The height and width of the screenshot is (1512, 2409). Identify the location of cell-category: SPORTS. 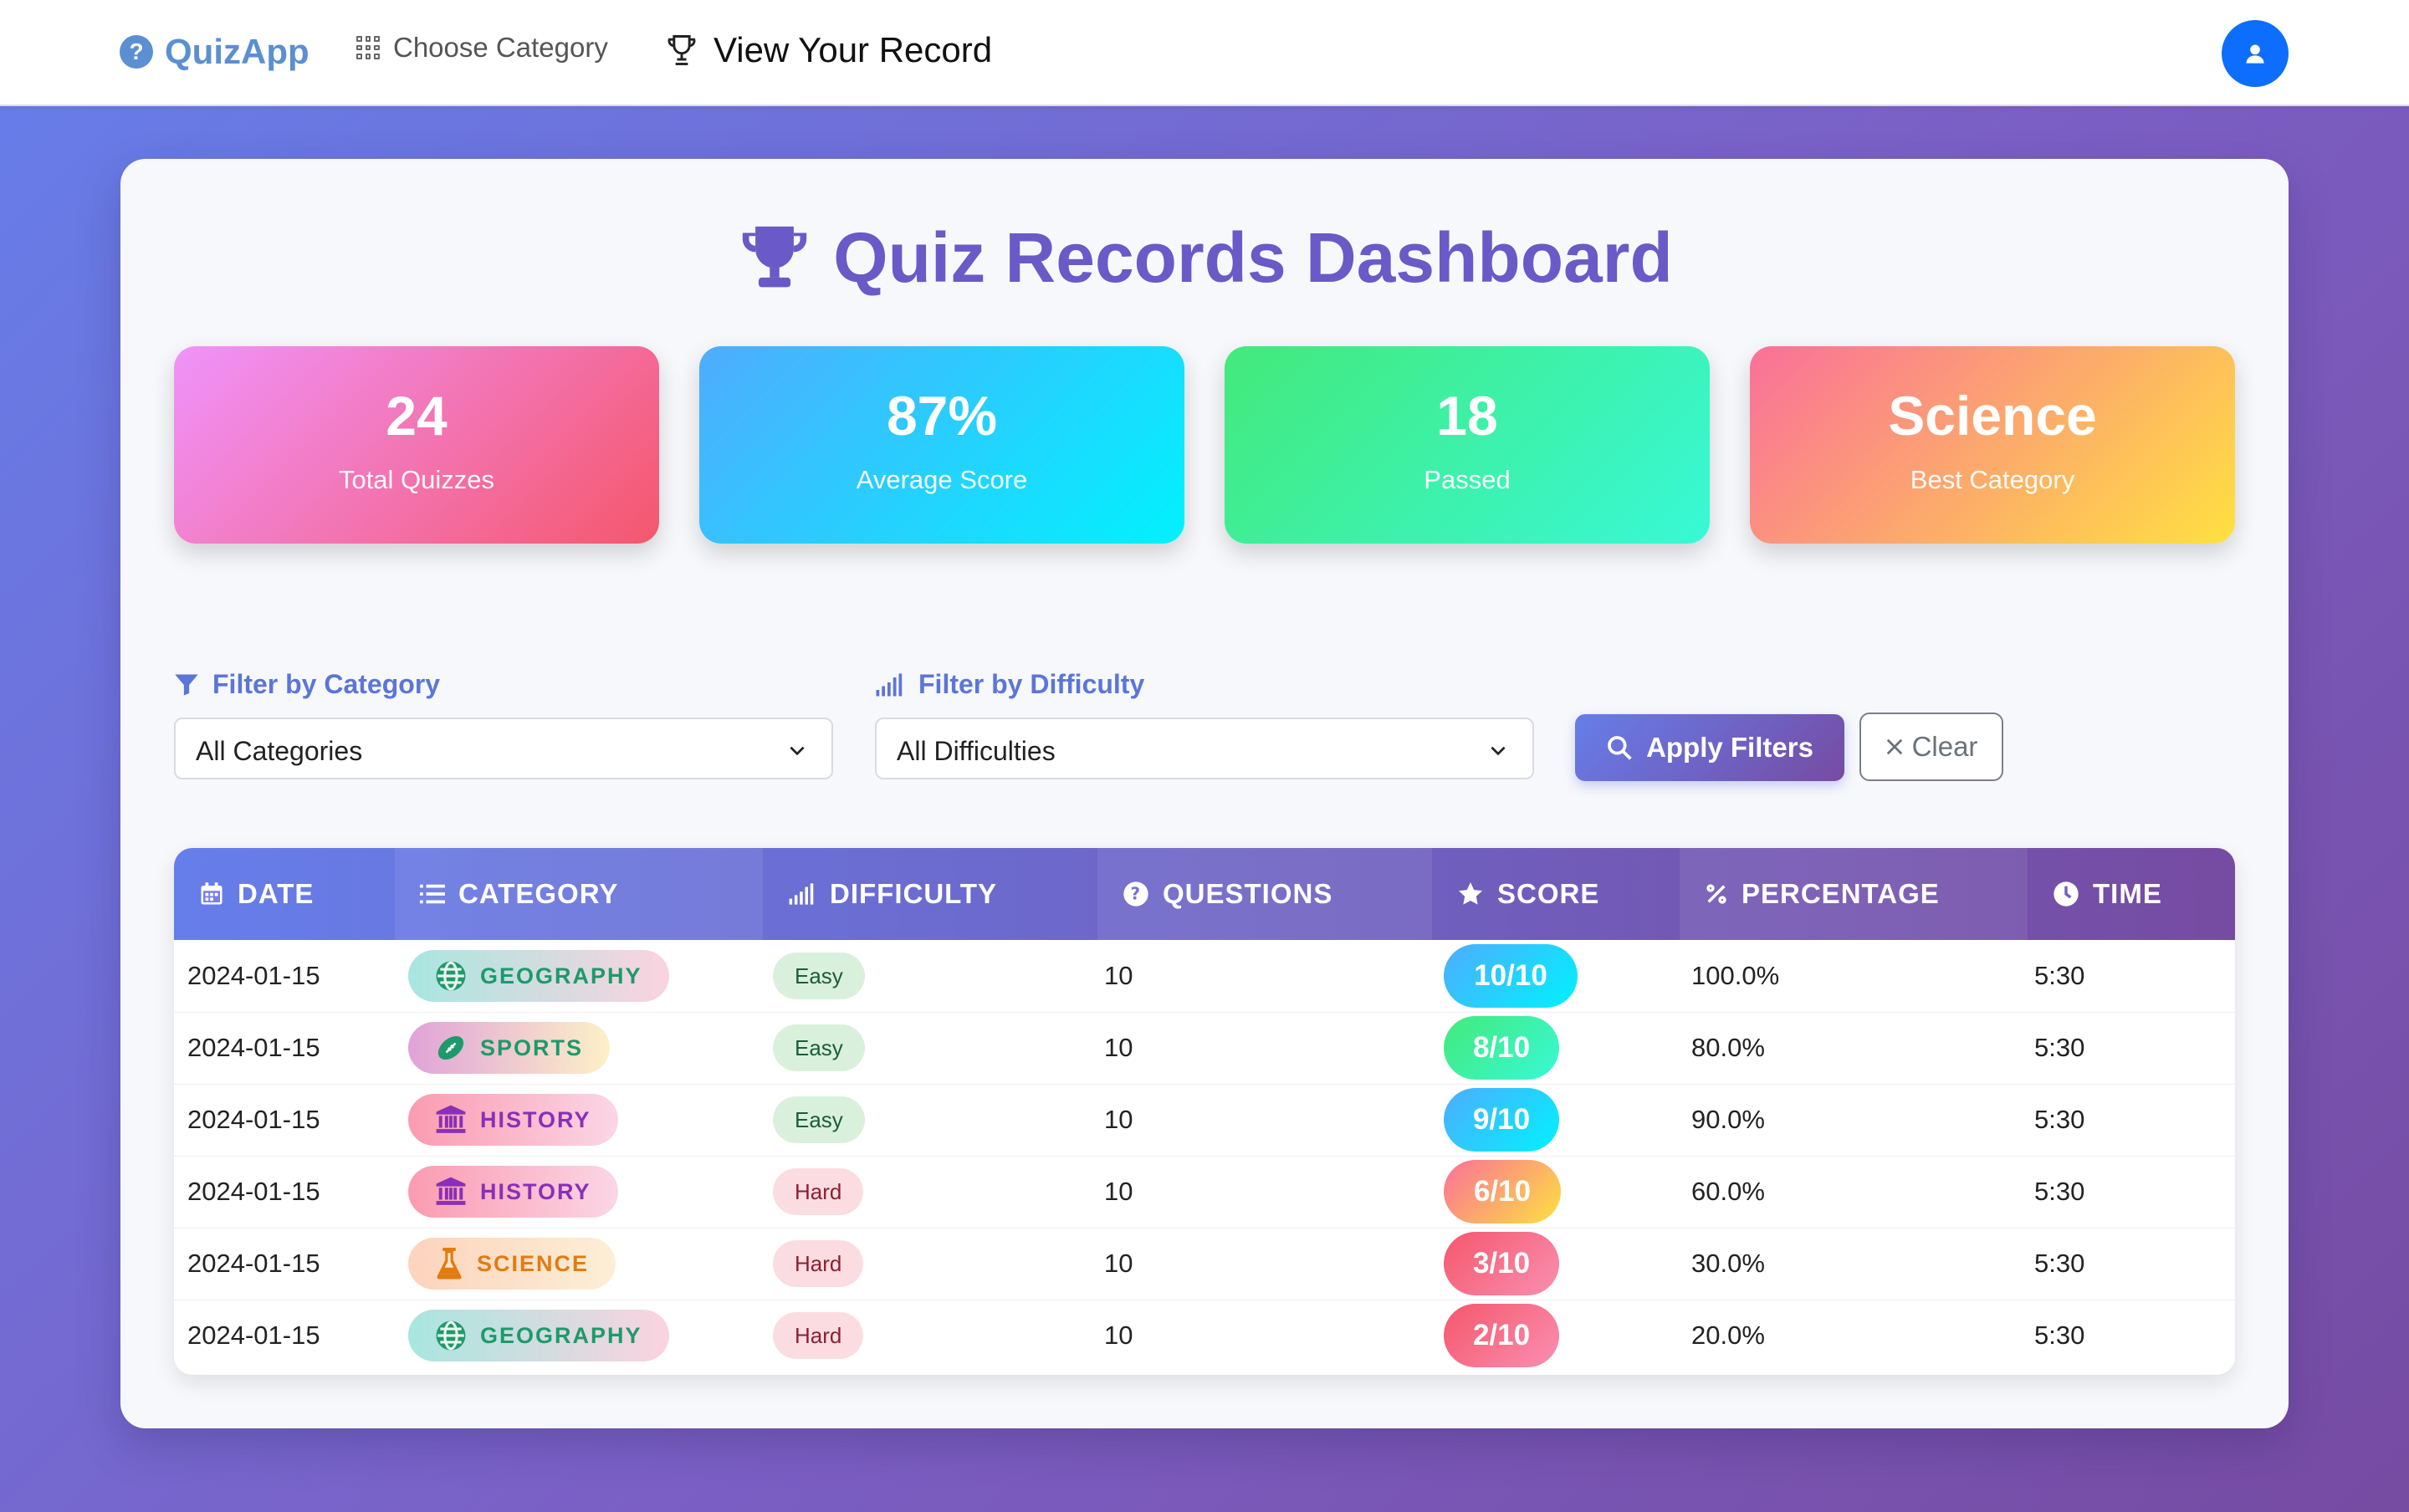
(509, 1048).